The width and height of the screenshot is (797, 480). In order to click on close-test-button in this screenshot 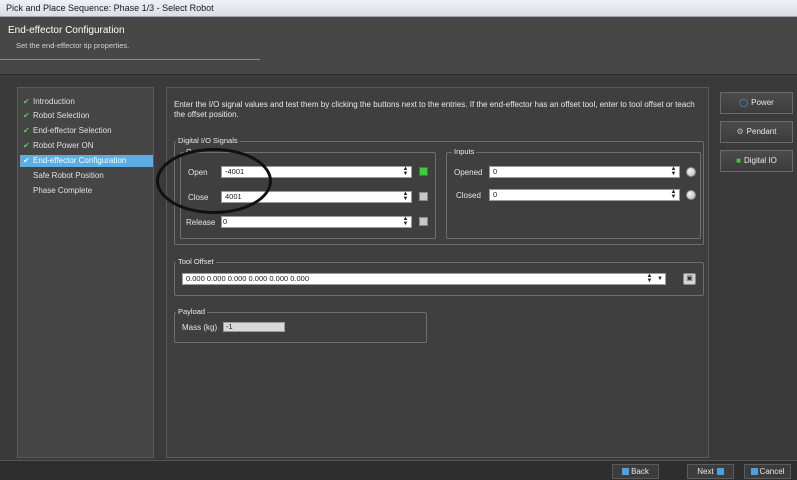, I will do `click(423, 196)`.